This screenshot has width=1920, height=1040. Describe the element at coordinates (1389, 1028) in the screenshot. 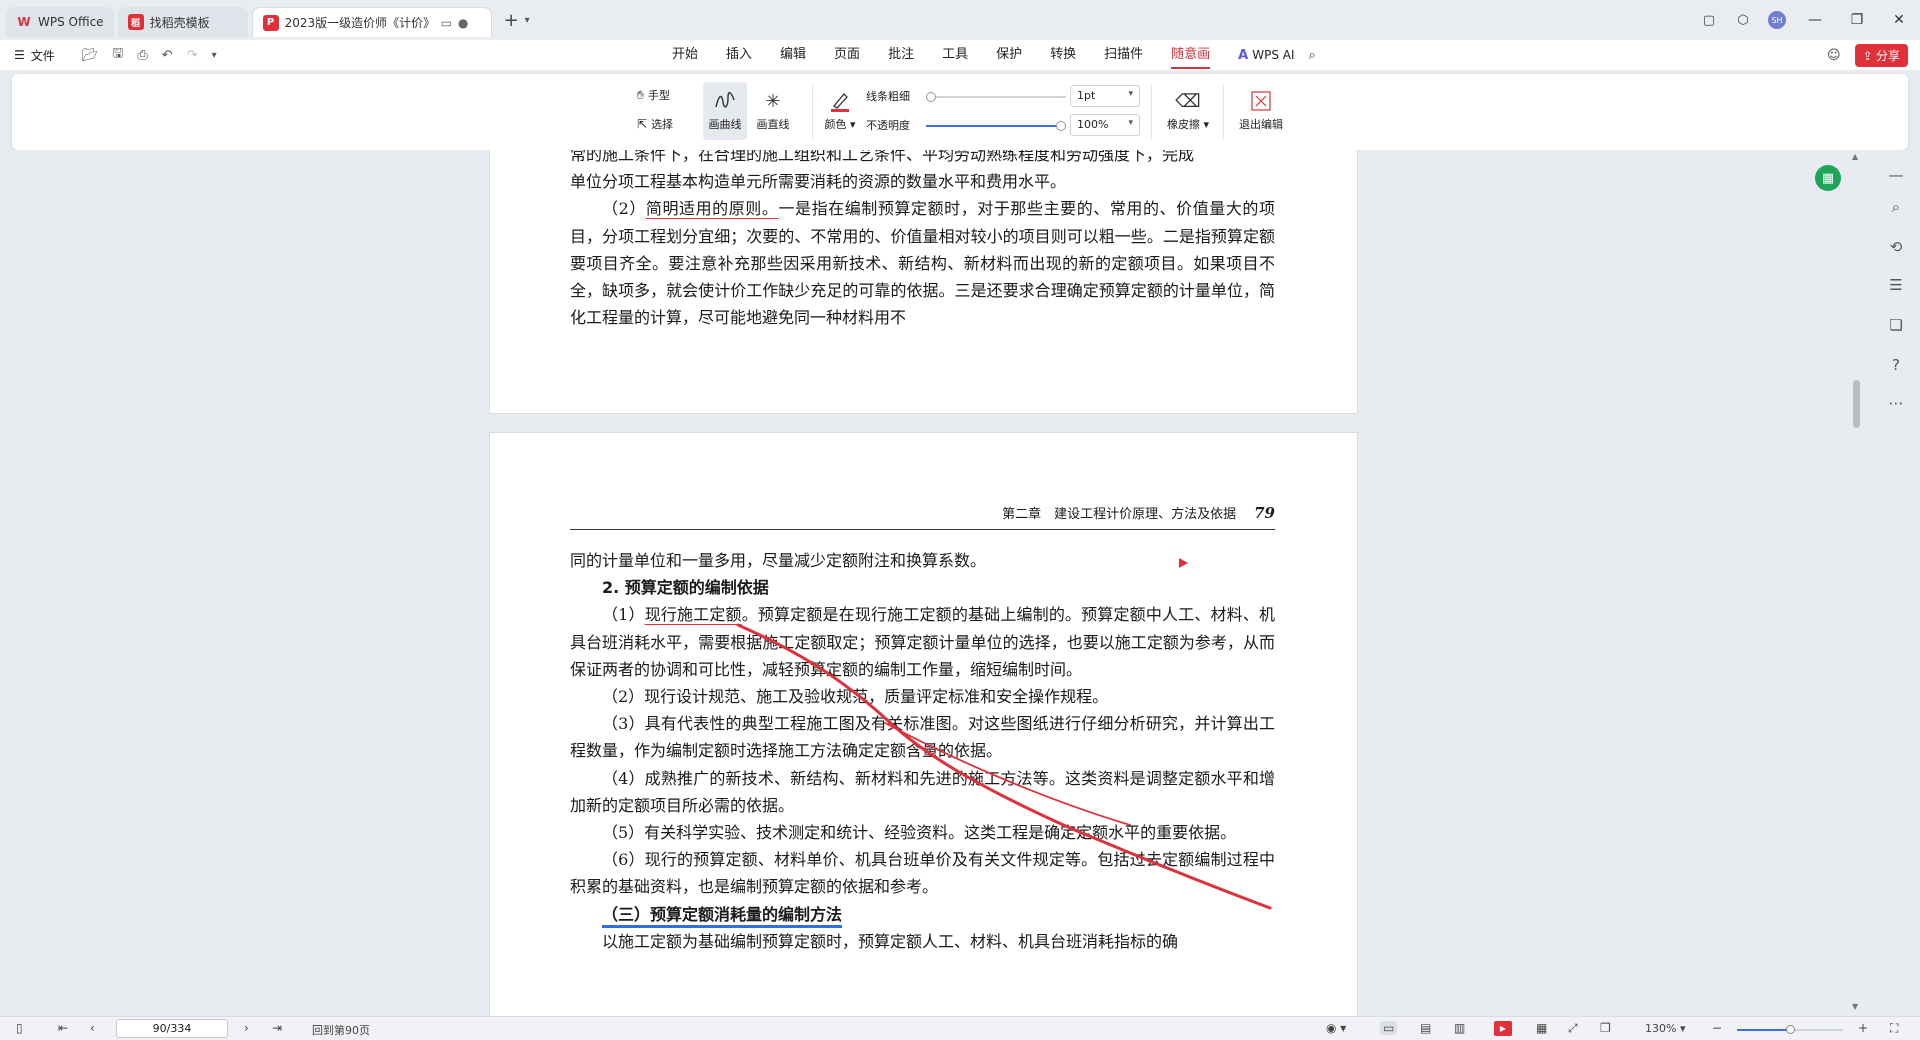

I see `single-page-view-icon: ▭` at that location.